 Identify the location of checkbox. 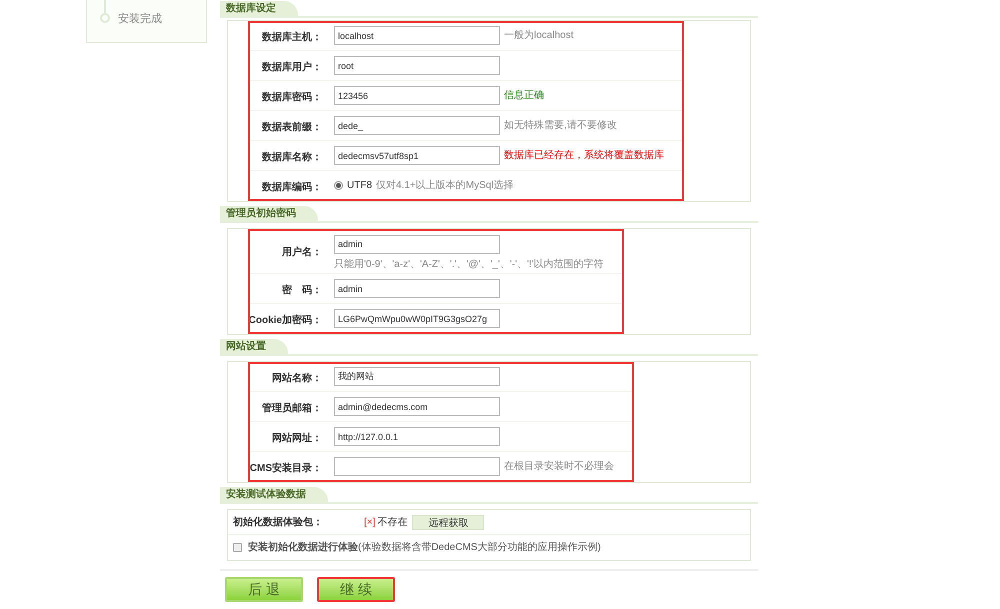
(237, 547).